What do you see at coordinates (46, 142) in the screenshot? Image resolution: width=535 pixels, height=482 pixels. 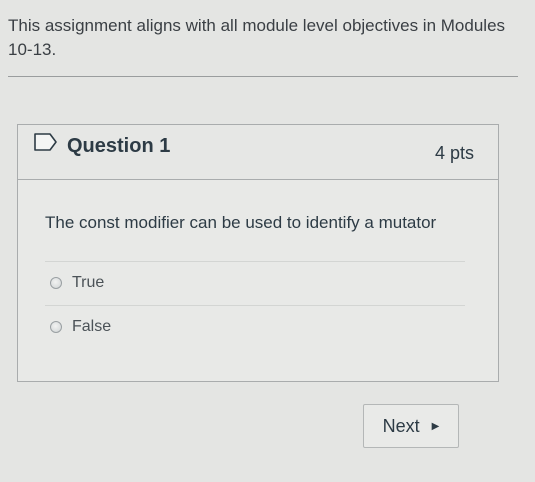 I see `bookmark-flag-icon` at bounding box center [46, 142].